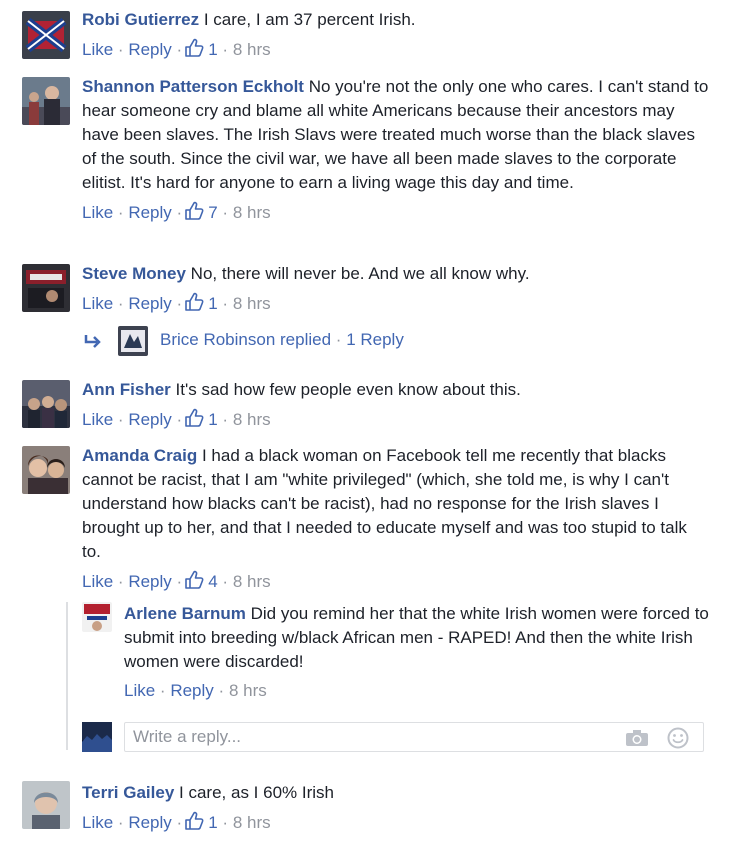 This screenshot has height=841, width=739. What do you see at coordinates (140, 19) in the screenshot?
I see `commenter-name: Robi Gutierrez` at bounding box center [140, 19].